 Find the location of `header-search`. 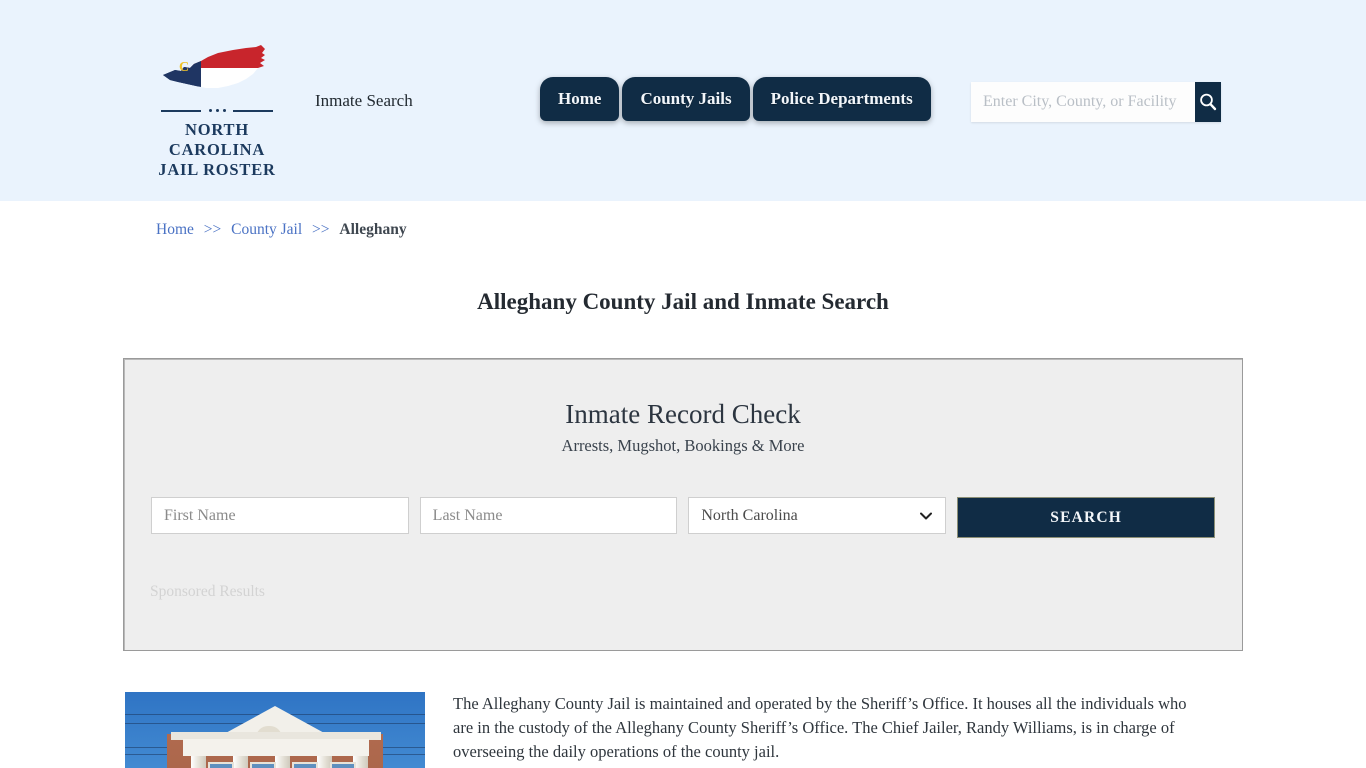

header-search is located at coordinates (1096, 102).